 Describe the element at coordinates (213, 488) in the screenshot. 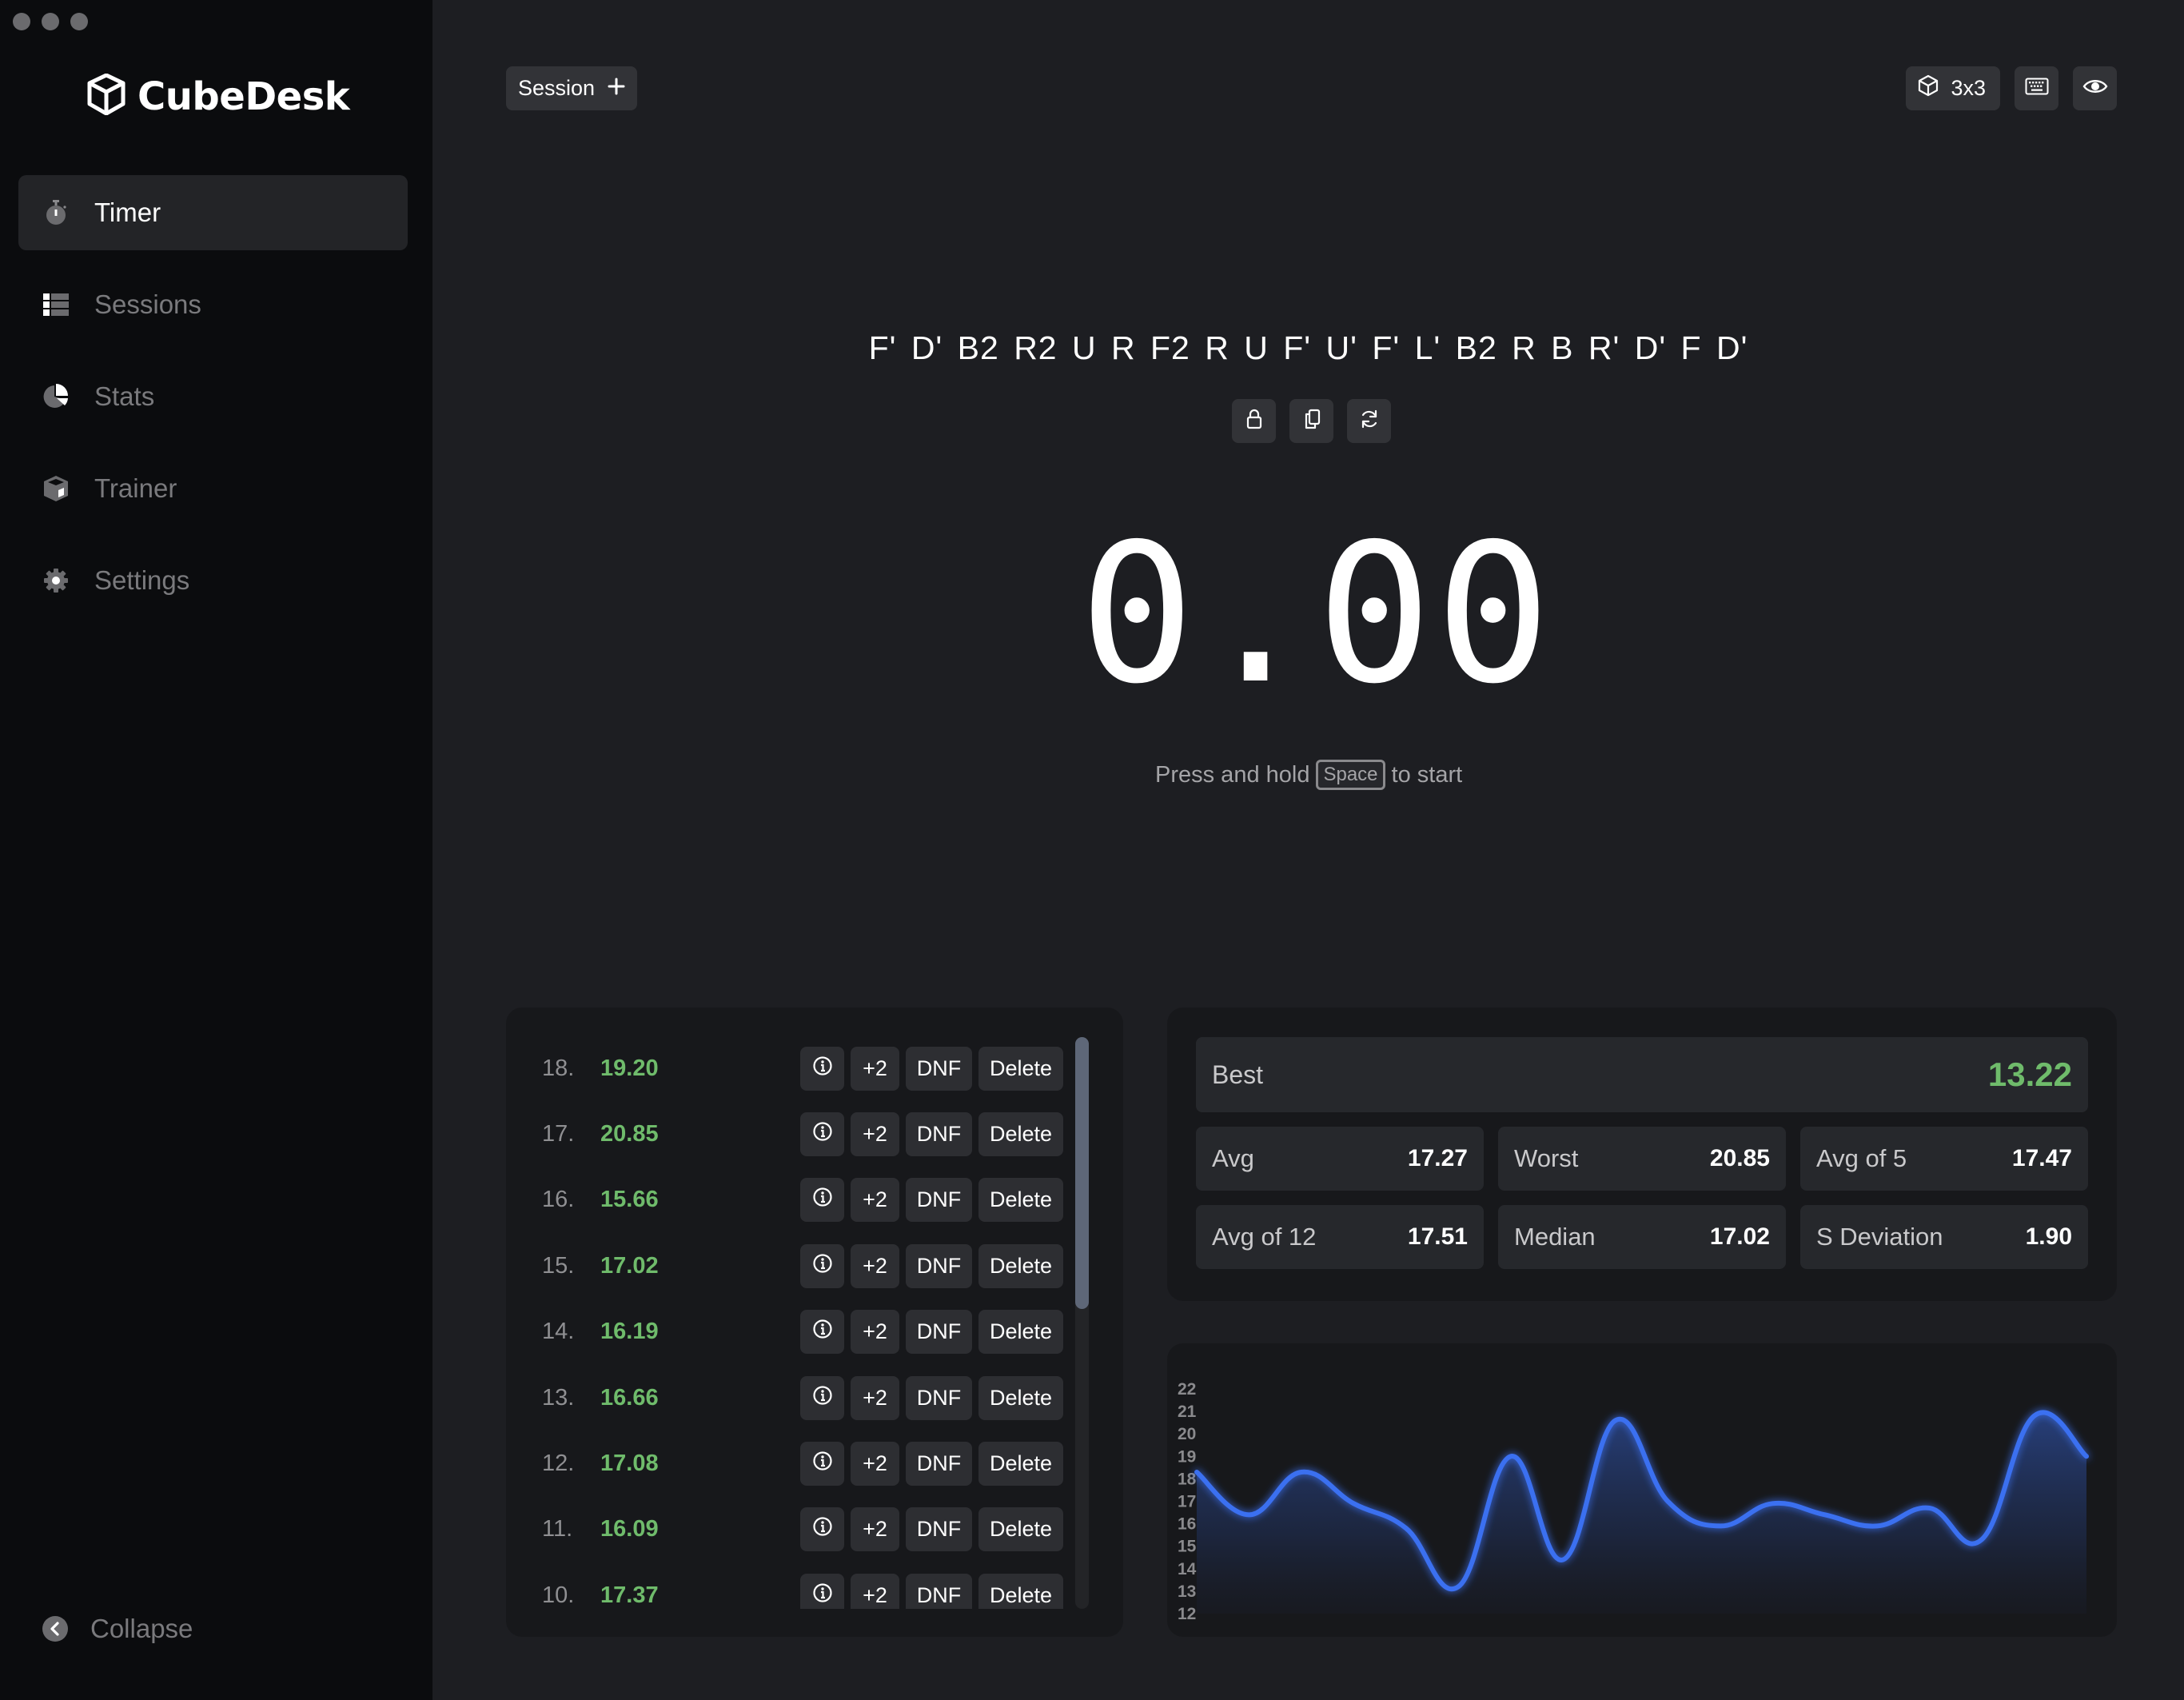

I see `sidebar-item-trainer: Trainer` at that location.